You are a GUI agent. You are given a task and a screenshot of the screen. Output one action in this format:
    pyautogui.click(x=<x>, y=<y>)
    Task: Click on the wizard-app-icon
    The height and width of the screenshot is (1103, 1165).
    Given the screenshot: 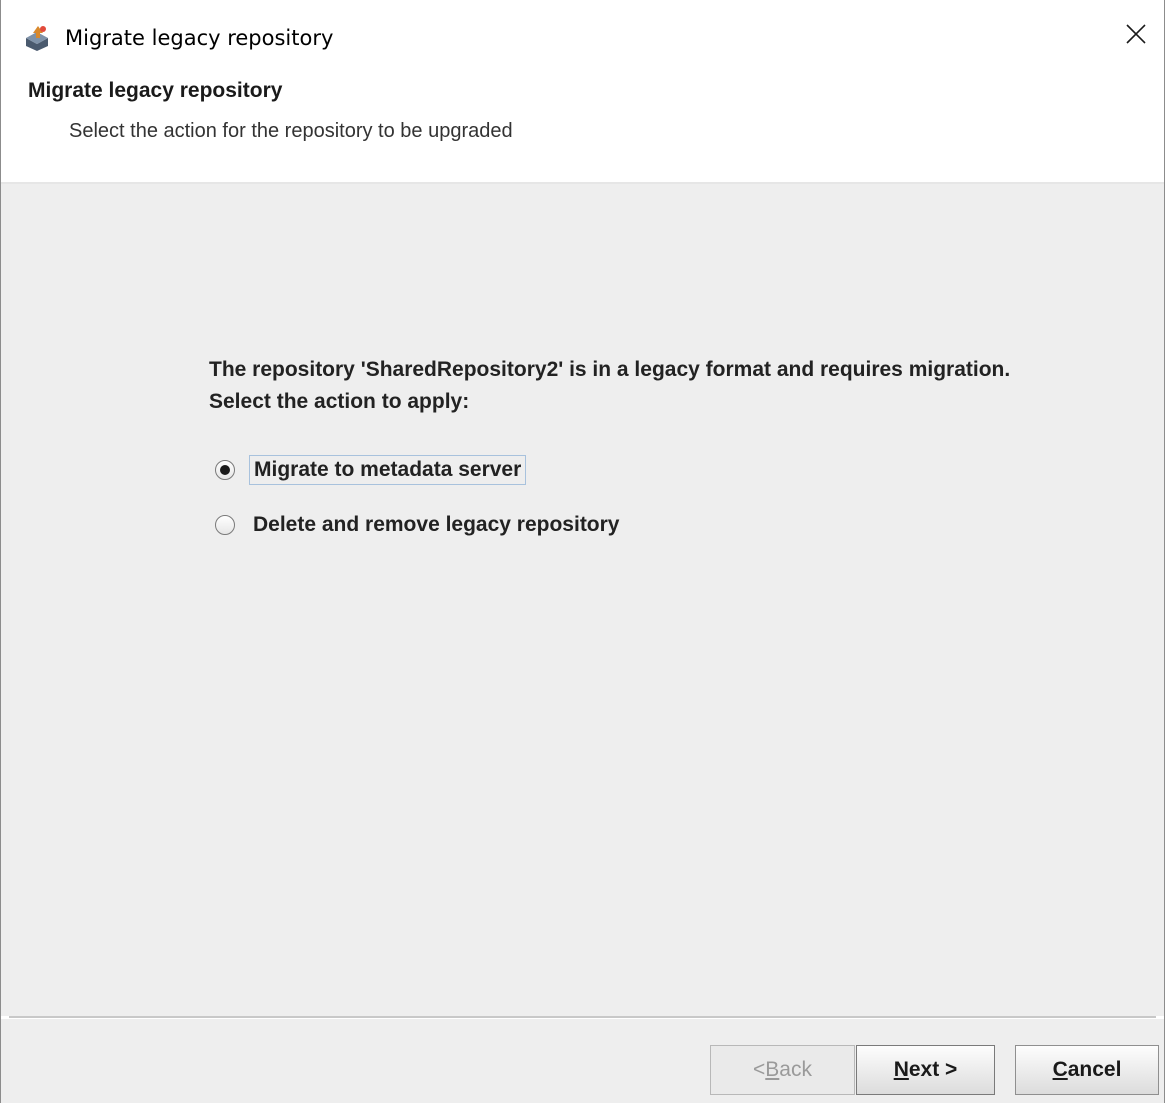 What is the action you would take?
    pyautogui.click(x=37, y=38)
    